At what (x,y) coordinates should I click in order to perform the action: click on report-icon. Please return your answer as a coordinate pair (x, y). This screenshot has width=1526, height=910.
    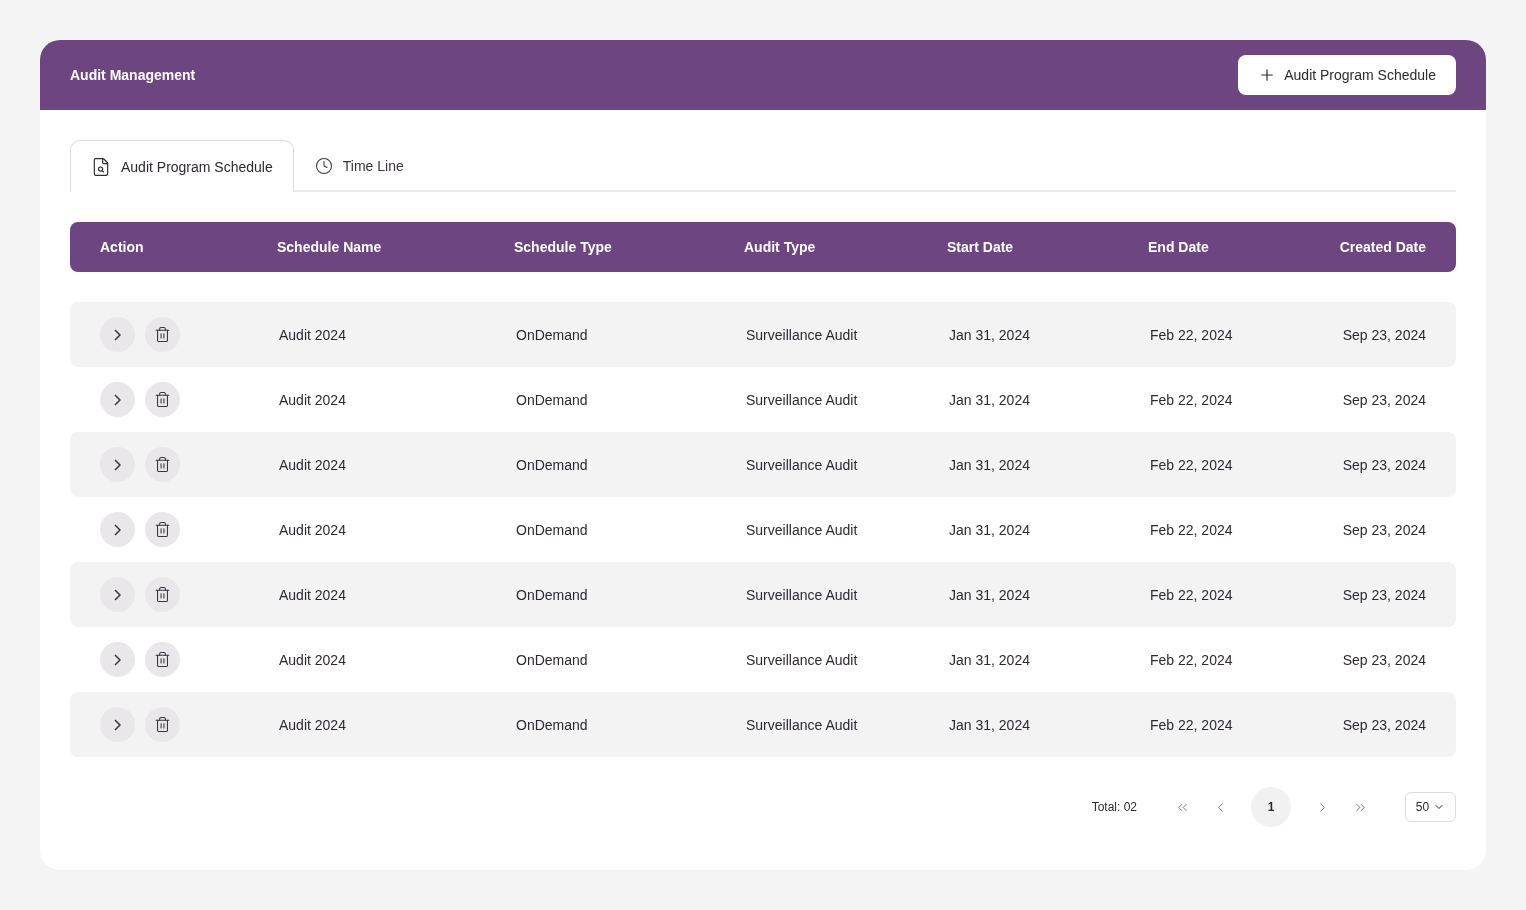
    Looking at the image, I should click on (101, 166).